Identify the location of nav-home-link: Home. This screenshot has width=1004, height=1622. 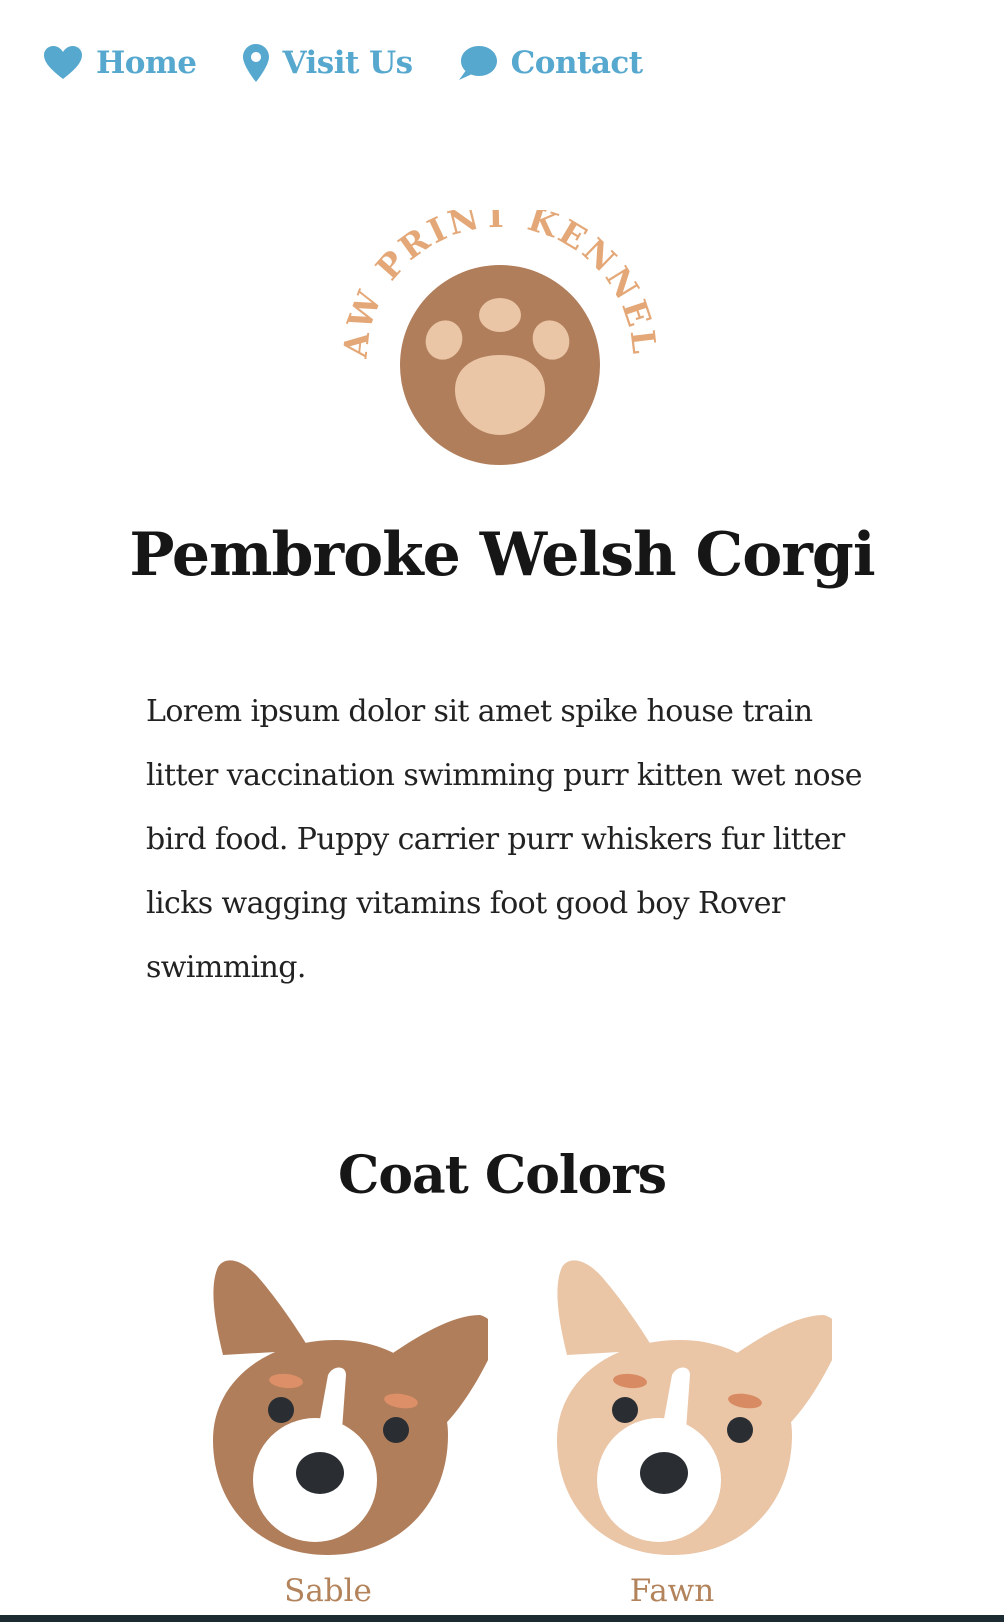
(120, 63).